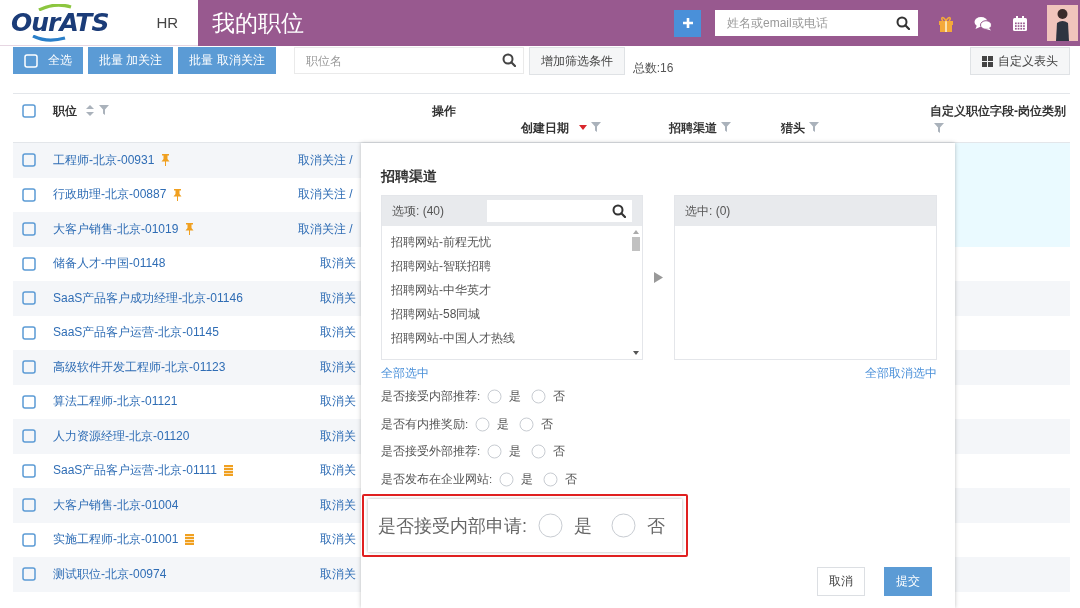 The width and height of the screenshot is (1080, 608). I want to click on column-header: 创建日期, so click(545, 128).